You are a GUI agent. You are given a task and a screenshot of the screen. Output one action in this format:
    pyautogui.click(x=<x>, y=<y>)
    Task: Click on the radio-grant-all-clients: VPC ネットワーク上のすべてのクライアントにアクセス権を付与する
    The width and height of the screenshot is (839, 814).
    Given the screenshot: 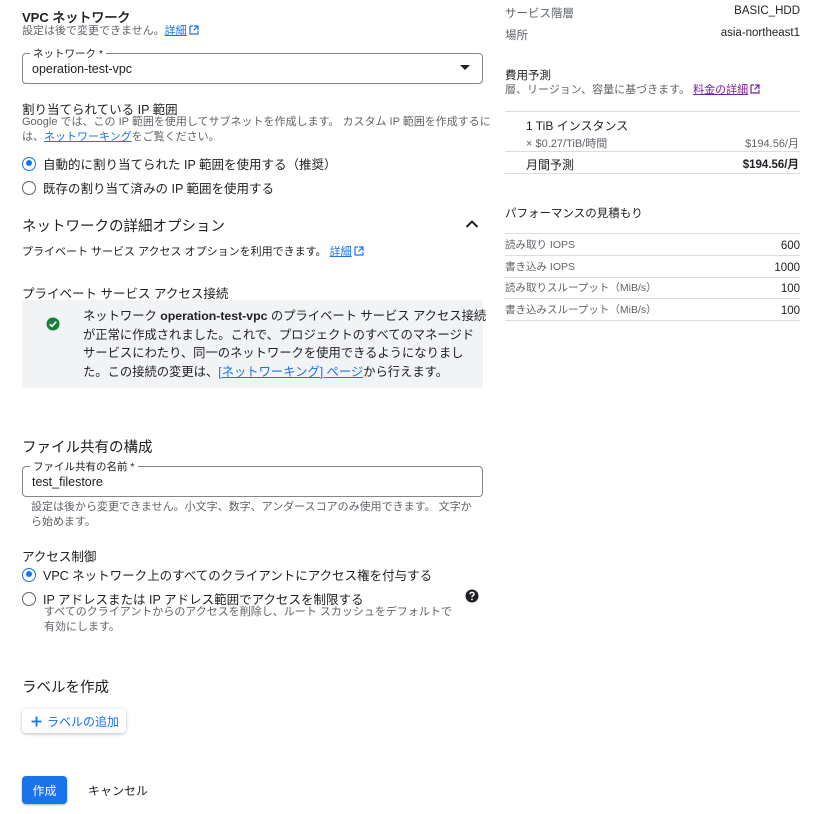 What is the action you would take?
    pyautogui.click(x=227, y=574)
    